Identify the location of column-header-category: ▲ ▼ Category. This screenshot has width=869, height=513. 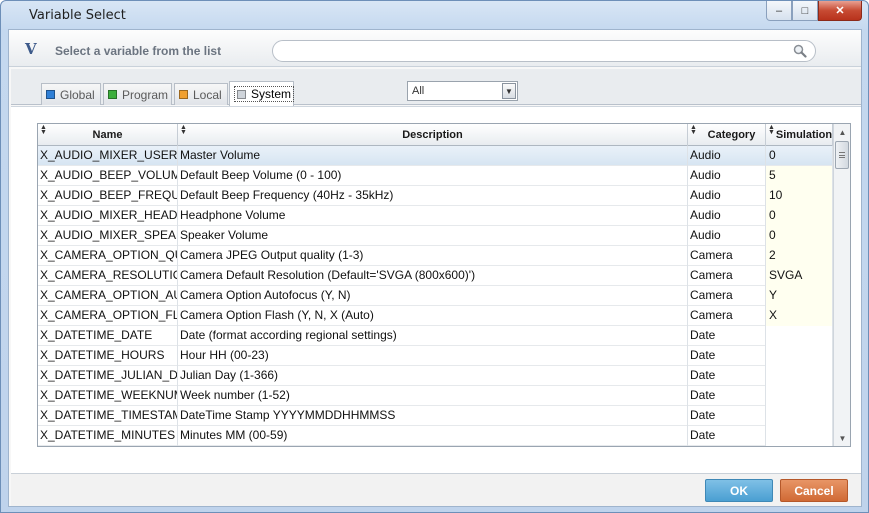
(727, 135).